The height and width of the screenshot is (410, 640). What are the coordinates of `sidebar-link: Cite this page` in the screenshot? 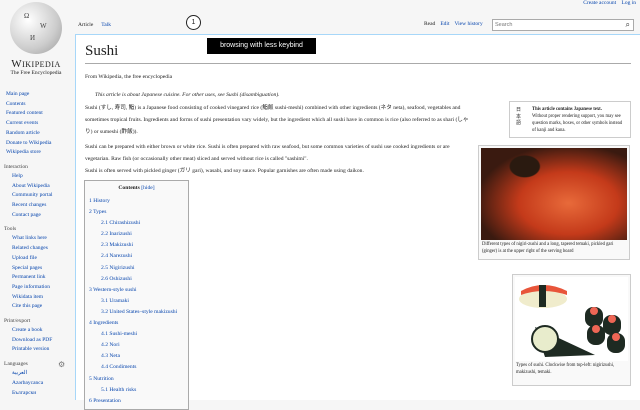 It's located at (37, 307).